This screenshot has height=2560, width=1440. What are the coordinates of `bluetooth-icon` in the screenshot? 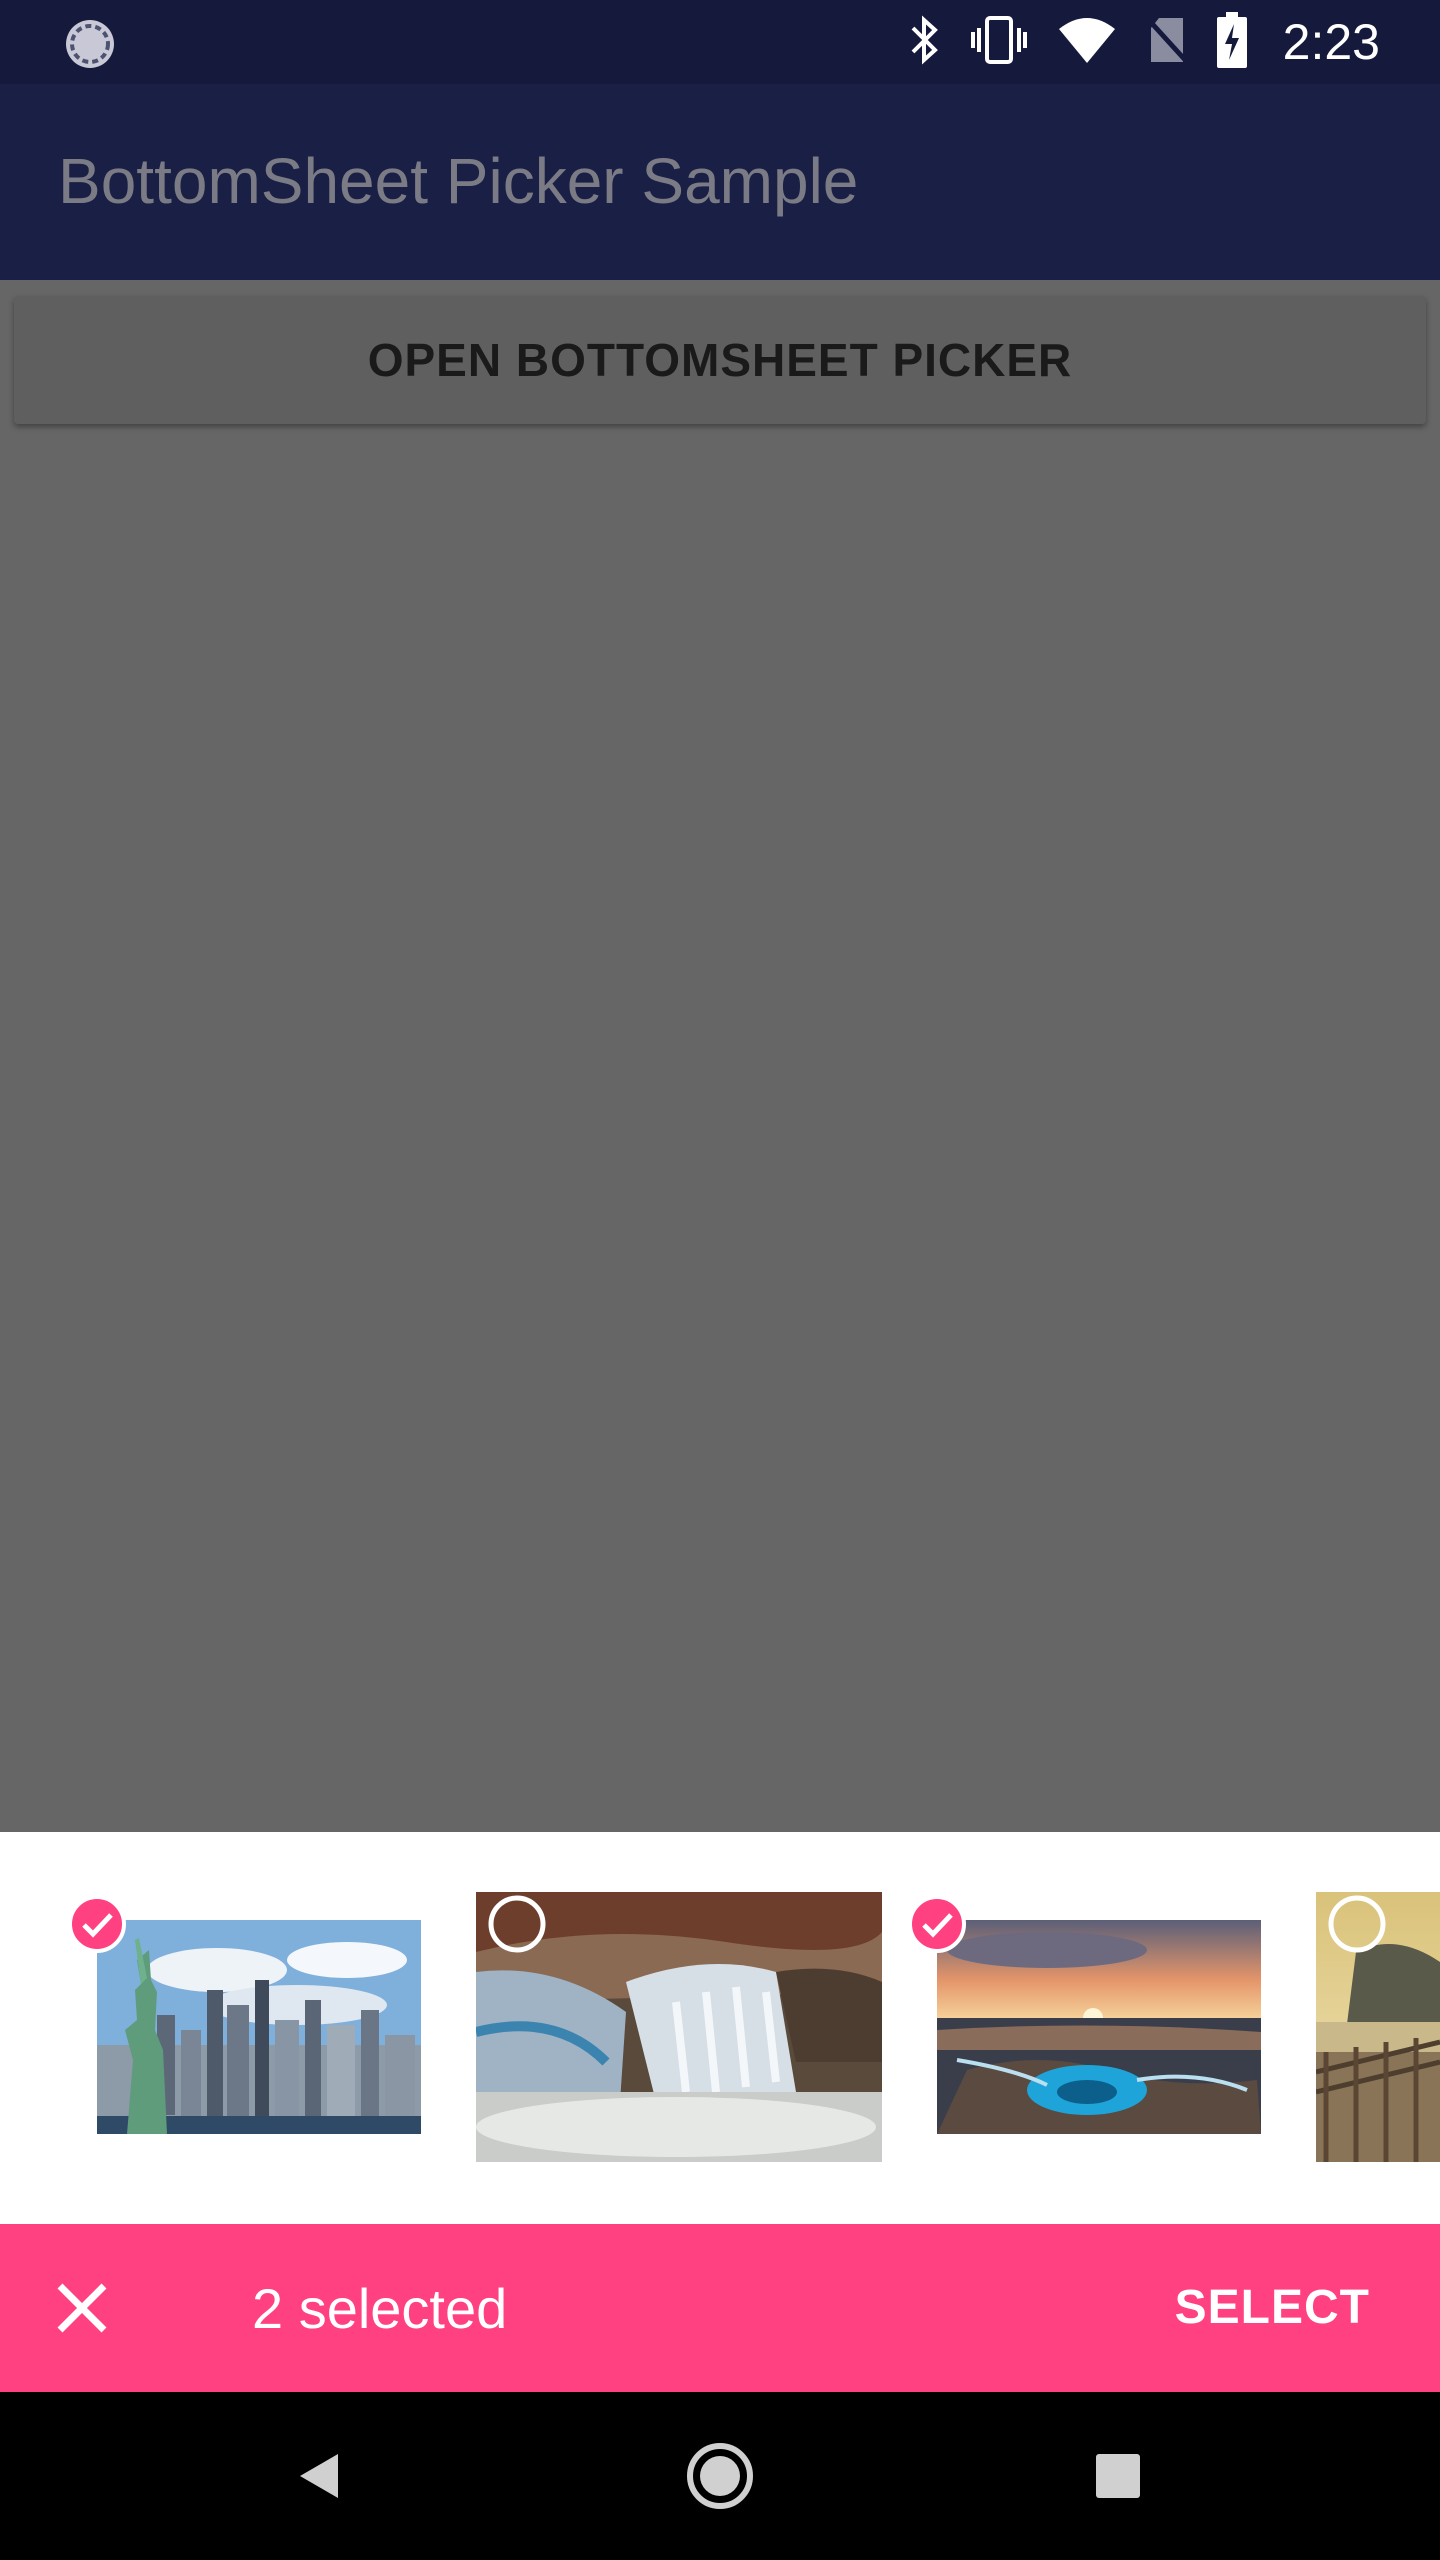 It's located at (925, 42).